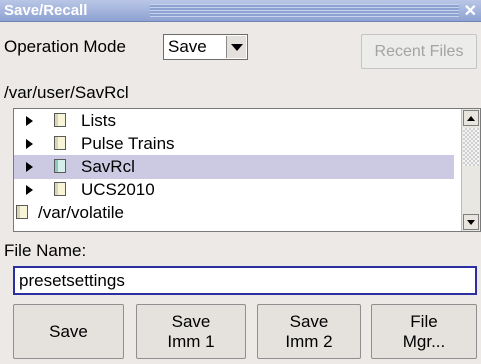  Describe the element at coordinates (191, 341) in the screenshot. I see `save-imm-1-label-line2: Imm 1` at that location.